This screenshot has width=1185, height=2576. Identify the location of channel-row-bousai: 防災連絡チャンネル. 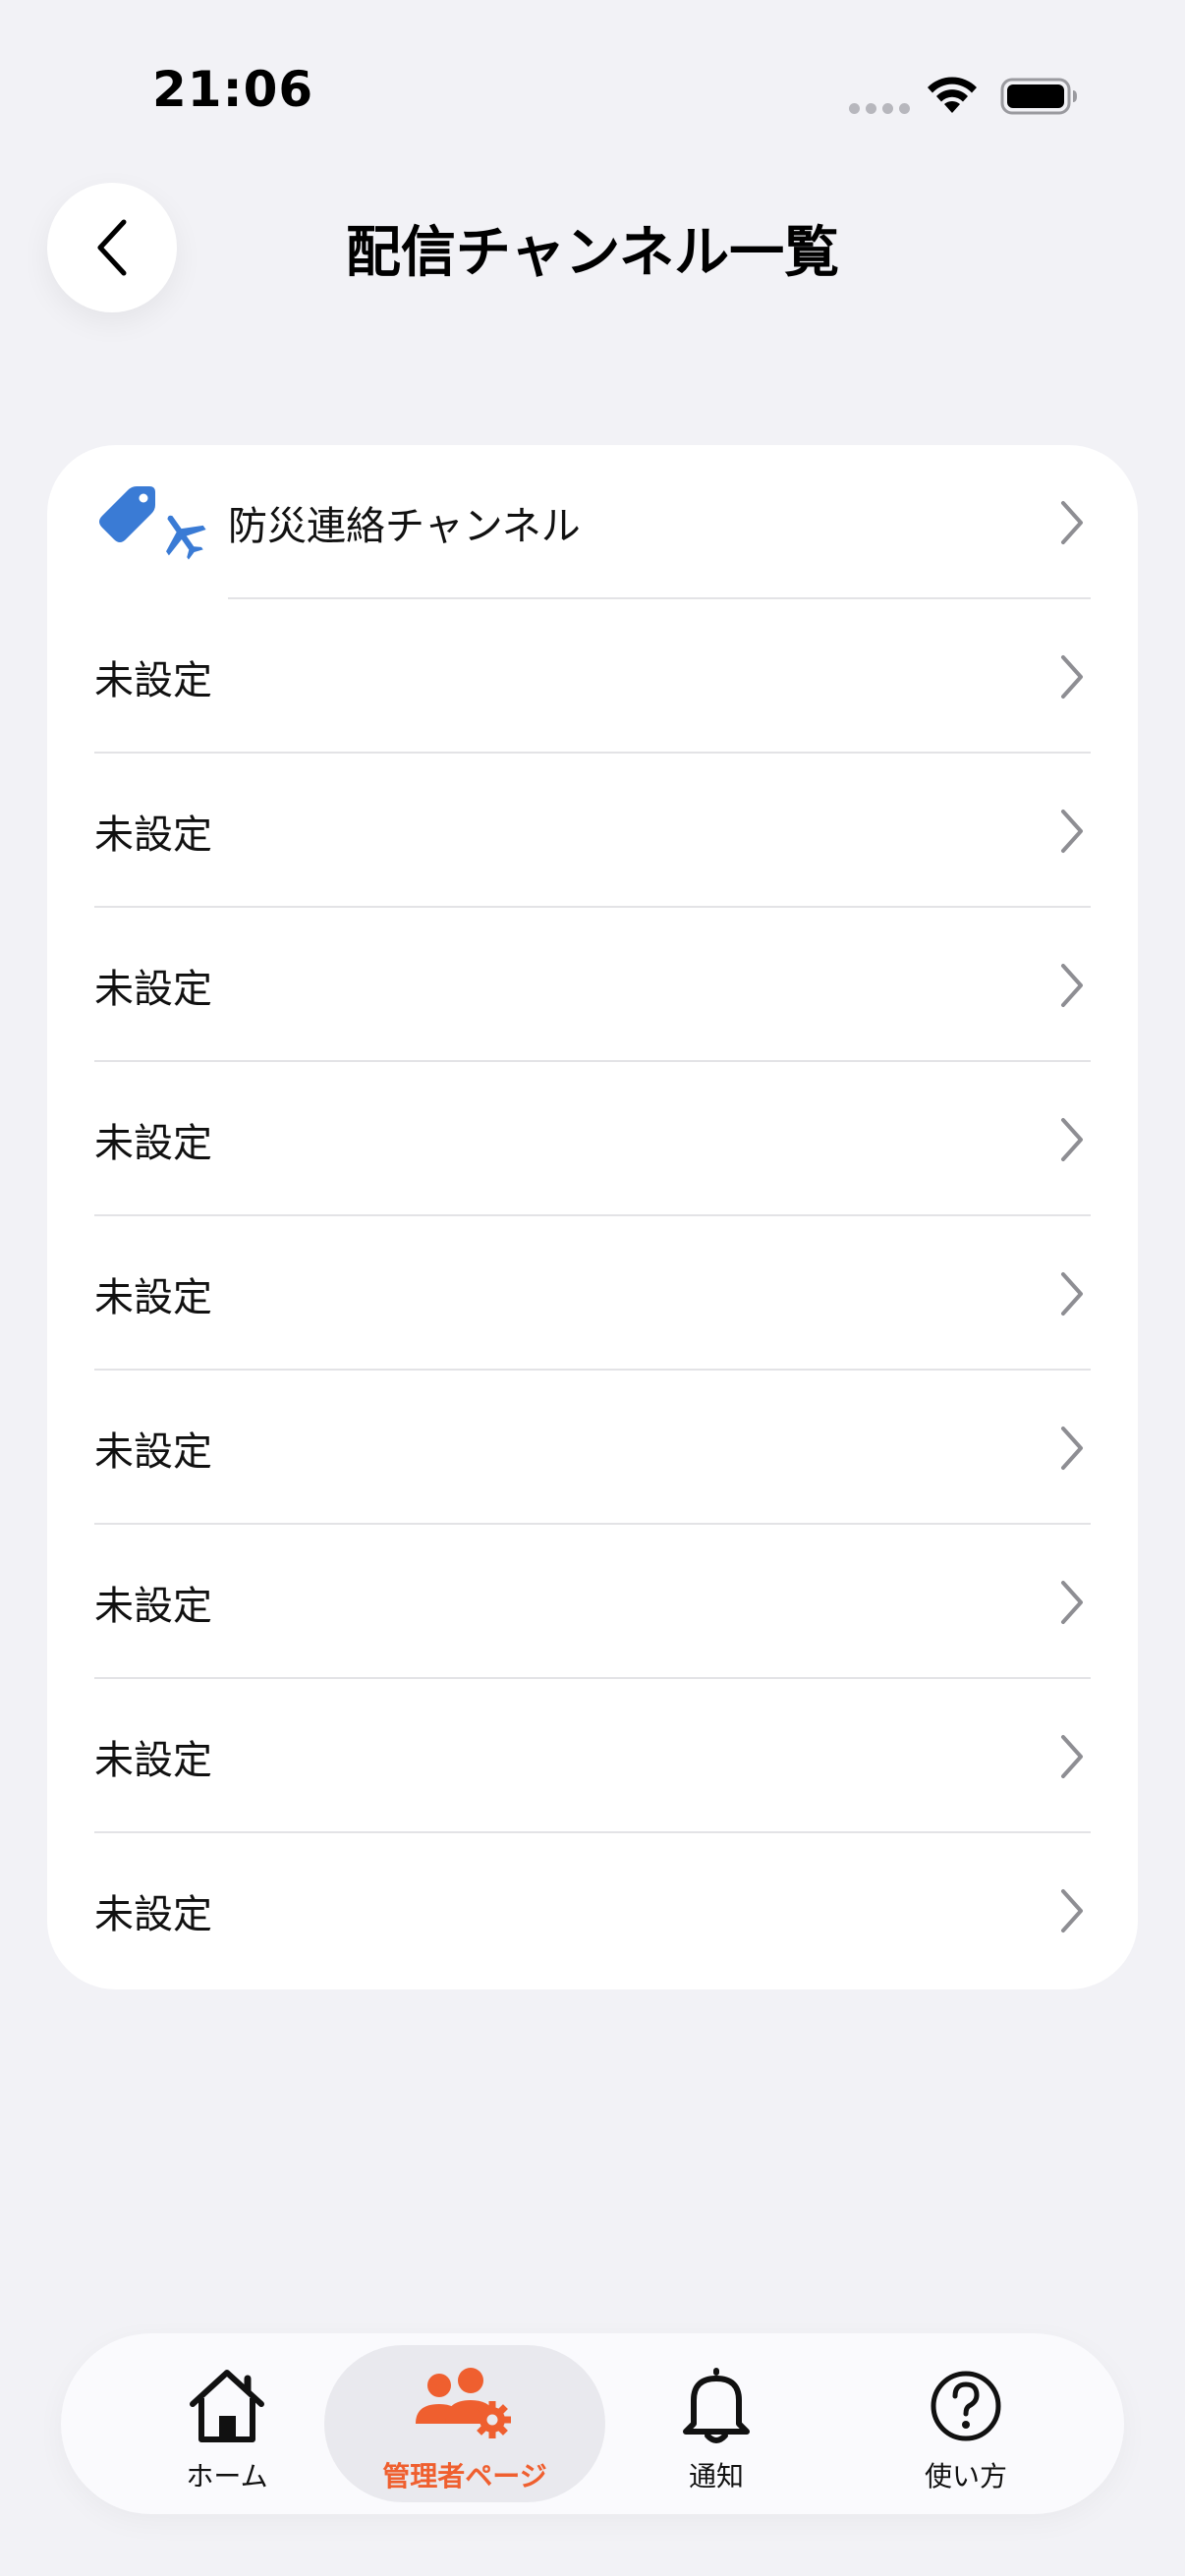
(592, 522).